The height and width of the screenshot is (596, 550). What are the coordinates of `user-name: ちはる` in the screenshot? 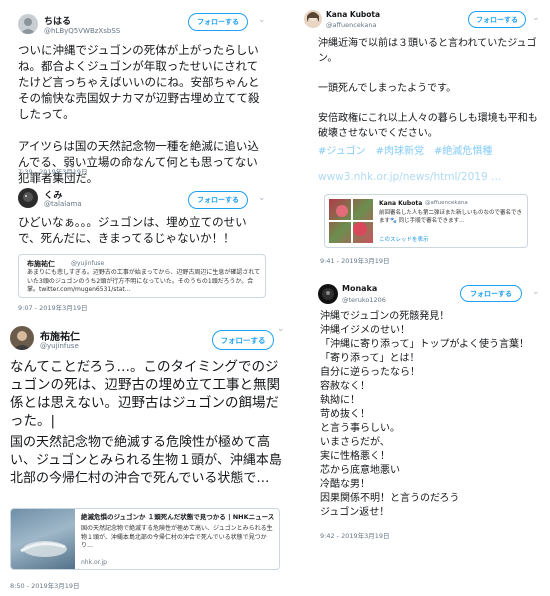 It's located at (57, 20).